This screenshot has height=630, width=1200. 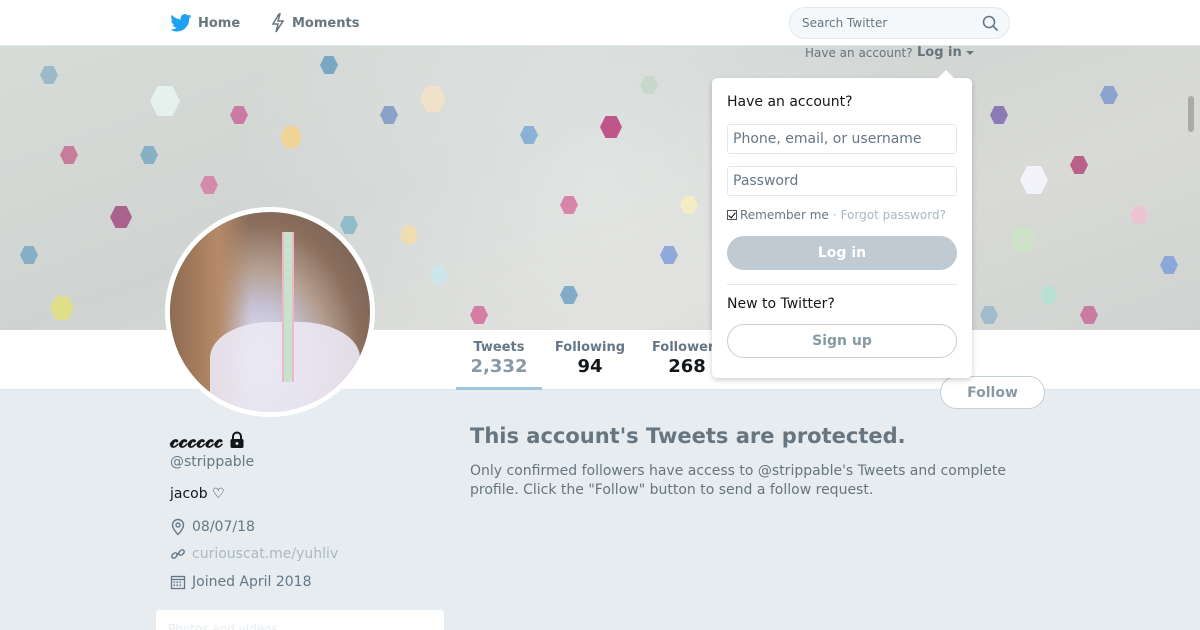 I want to click on nav-moments: Moments, so click(x=314, y=23).